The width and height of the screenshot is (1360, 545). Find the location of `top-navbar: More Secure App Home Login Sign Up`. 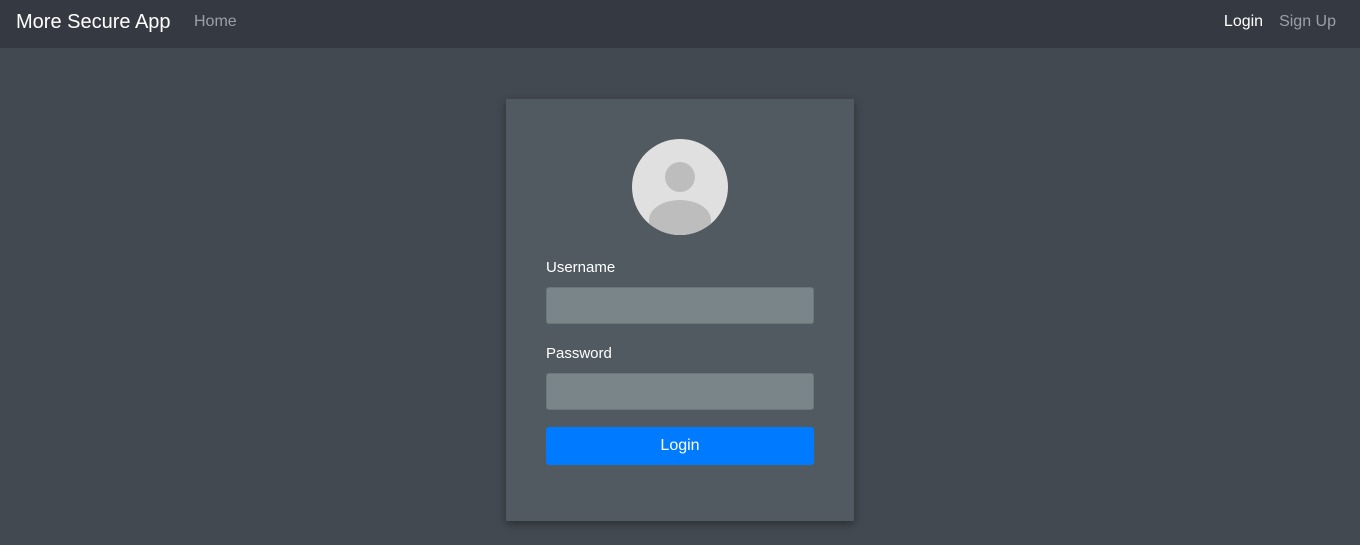

top-navbar: More Secure App Home Login Sign Up is located at coordinates (680, 24).